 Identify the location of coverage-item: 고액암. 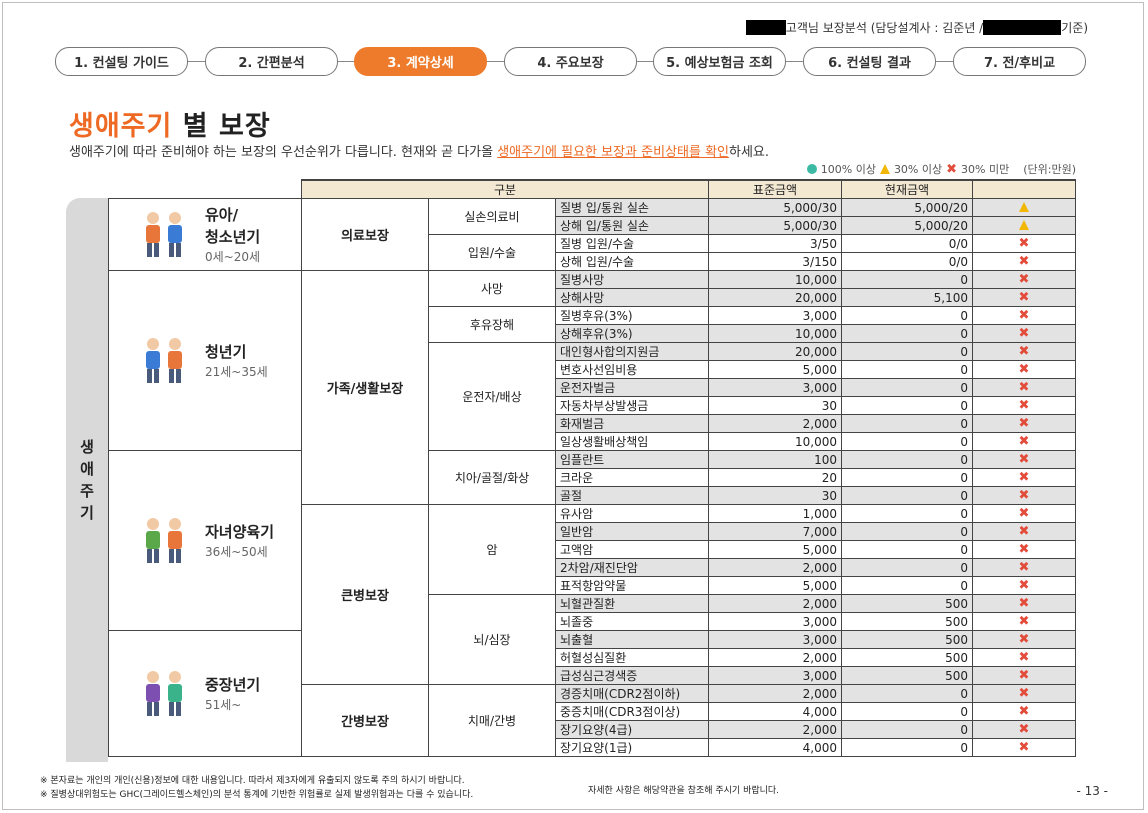
(632, 549).